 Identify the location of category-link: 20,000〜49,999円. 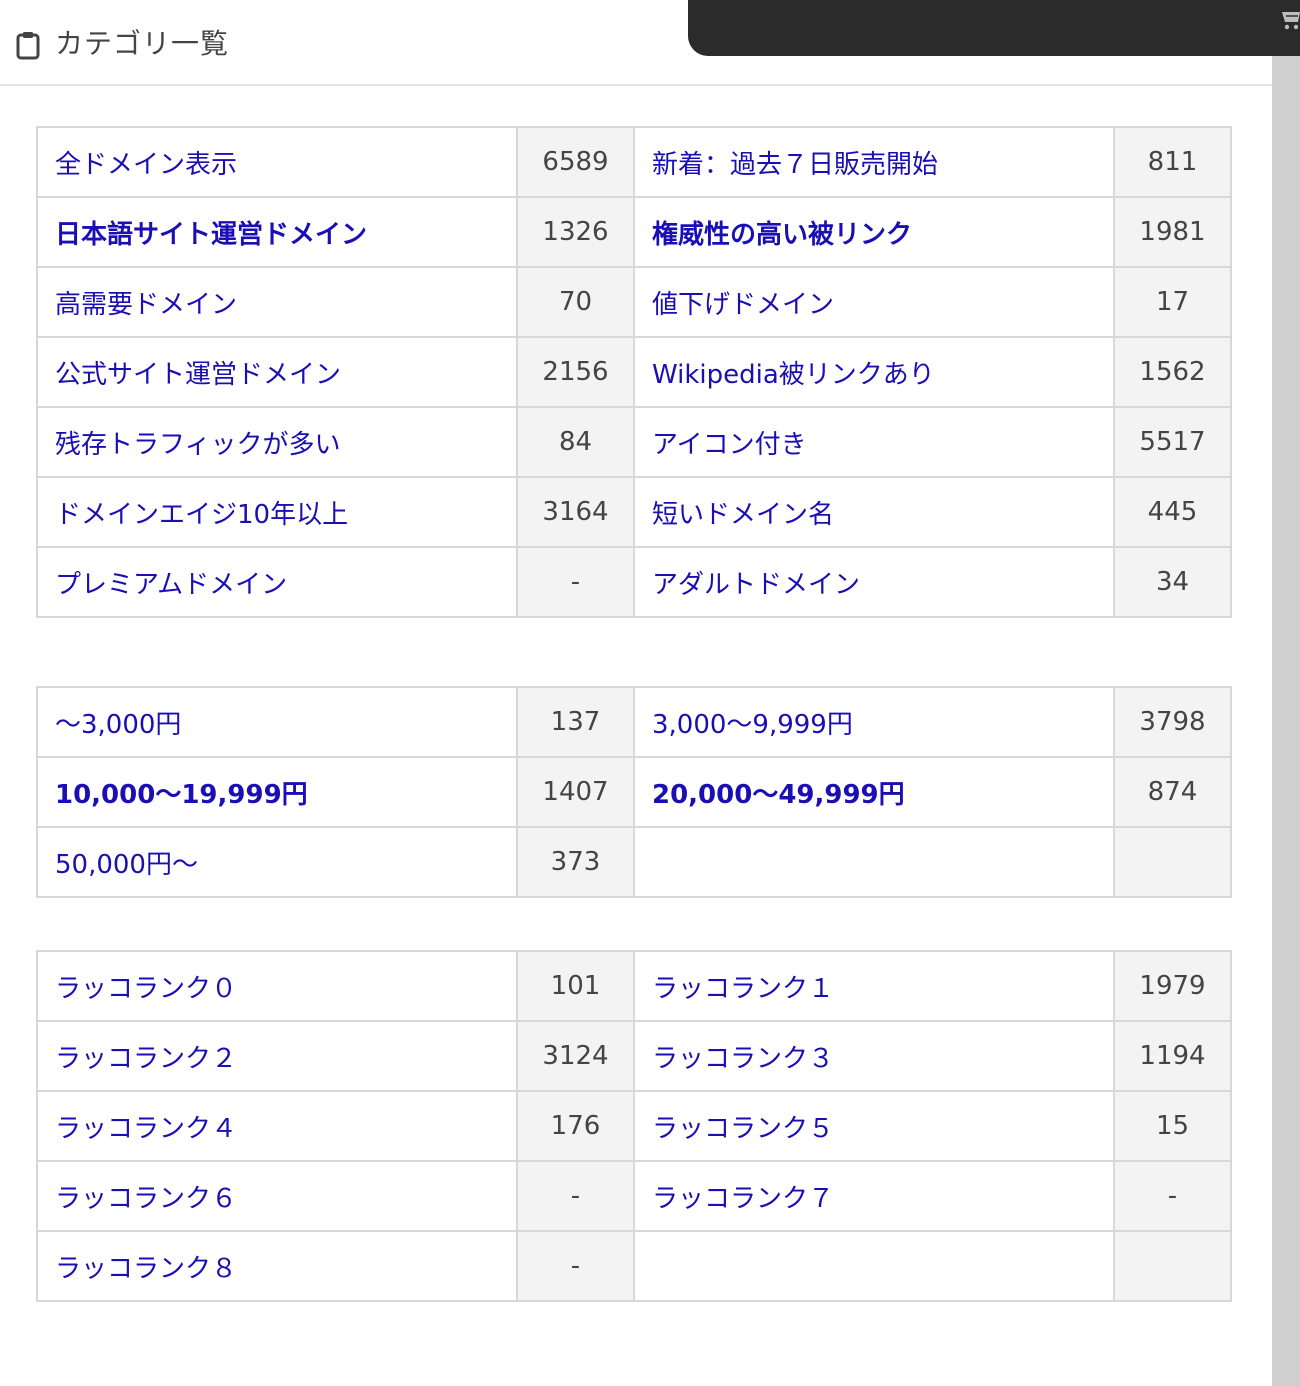
(874, 792).